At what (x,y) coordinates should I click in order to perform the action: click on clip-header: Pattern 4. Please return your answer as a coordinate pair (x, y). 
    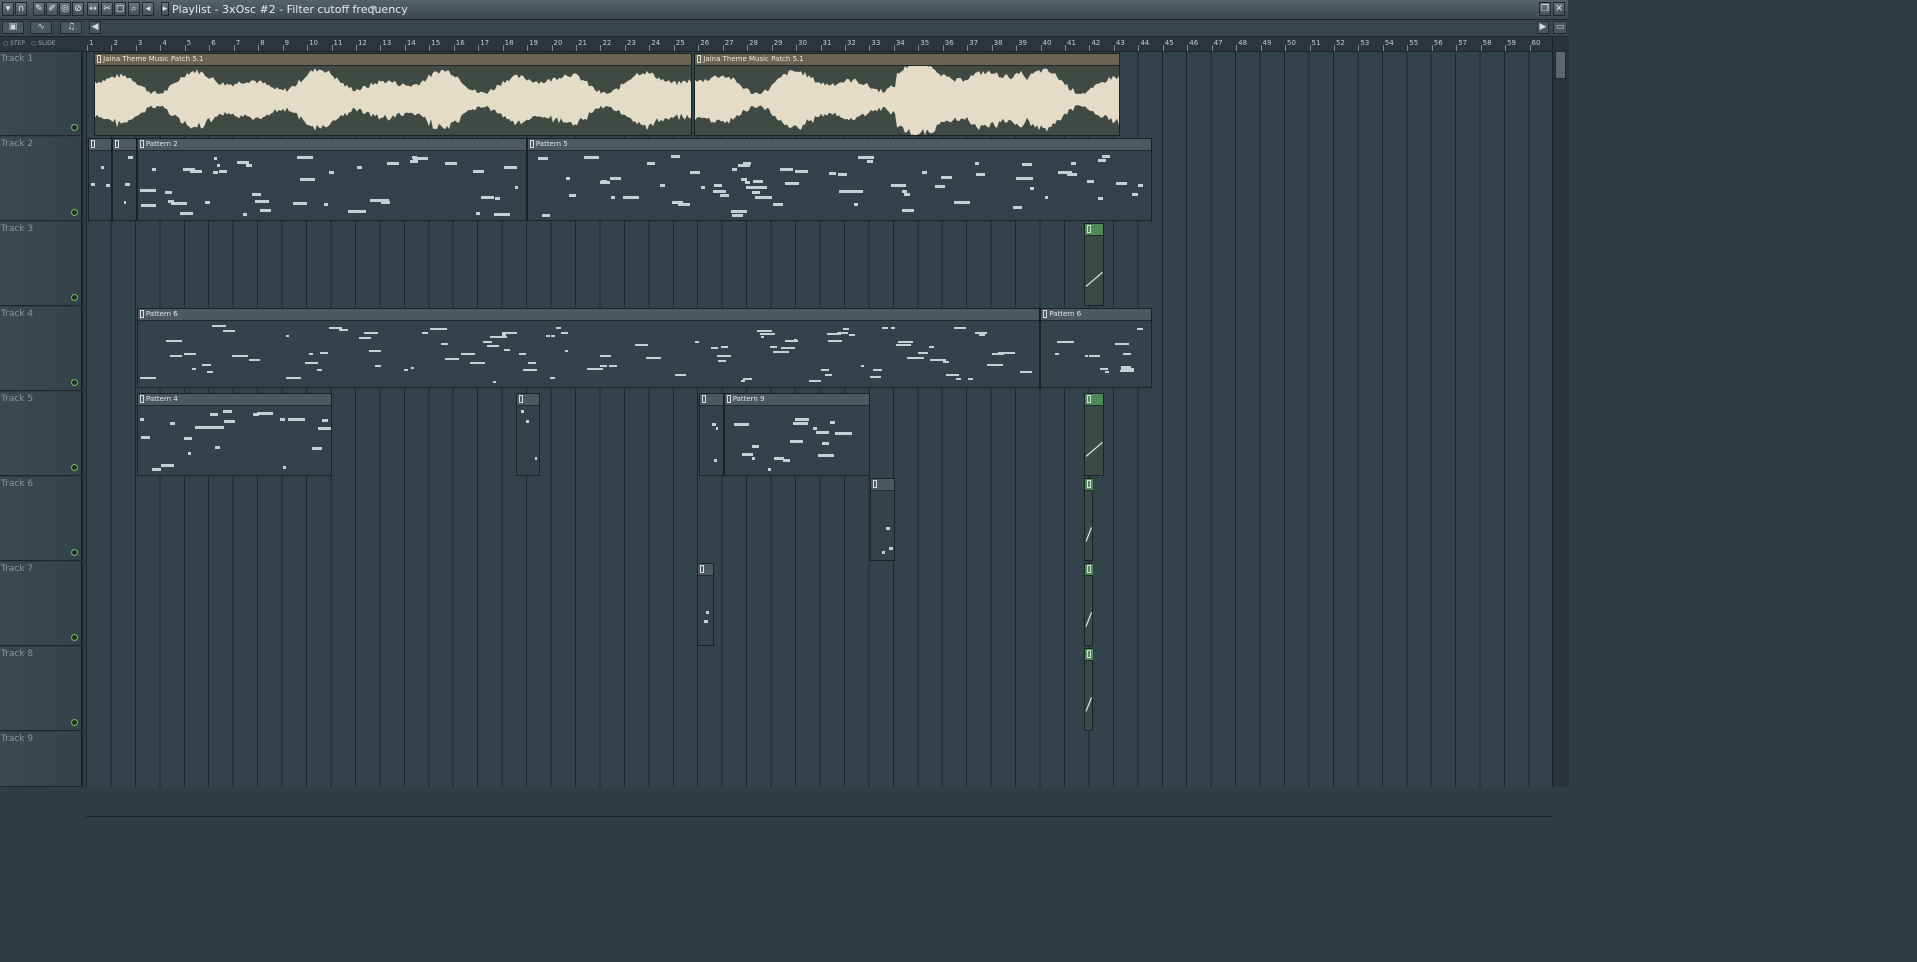
    Looking at the image, I should click on (234, 400).